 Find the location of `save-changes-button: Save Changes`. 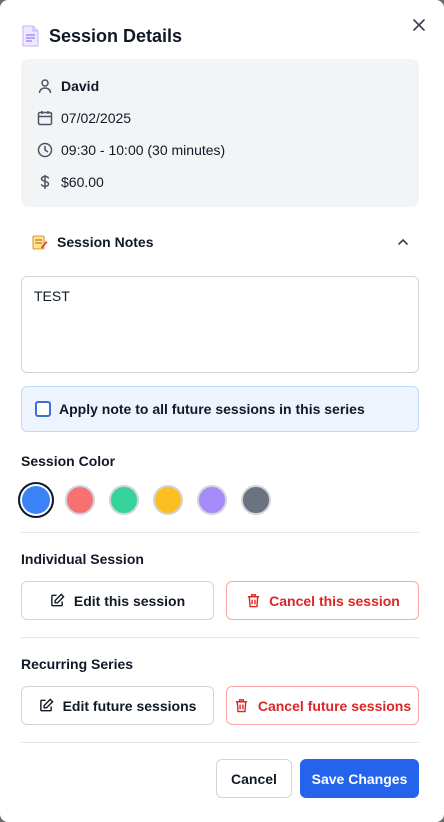

save-changes-button: Save Changes is located at coordinates (359, 778).